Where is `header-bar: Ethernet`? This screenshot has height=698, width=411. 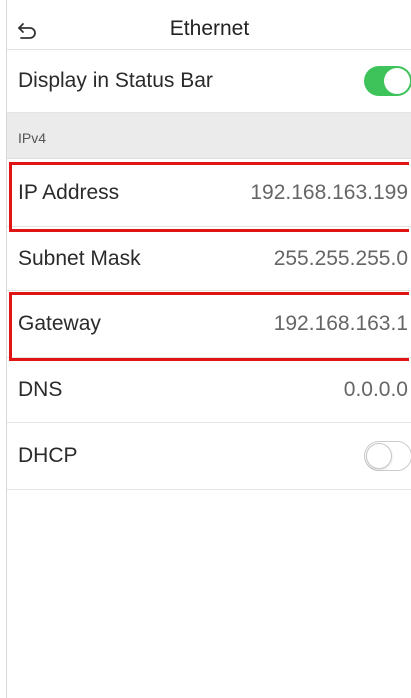 header-bar: Ethernet is located at coordinates (209, 25).